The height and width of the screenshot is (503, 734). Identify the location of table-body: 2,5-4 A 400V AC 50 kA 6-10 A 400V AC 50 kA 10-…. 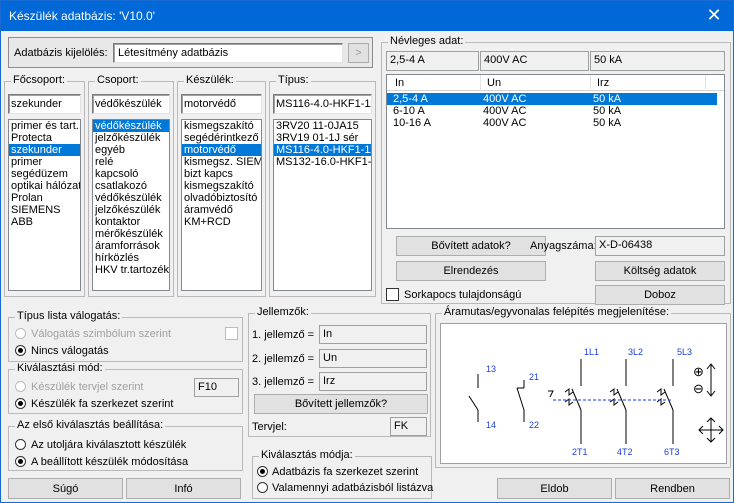
(552, 111).